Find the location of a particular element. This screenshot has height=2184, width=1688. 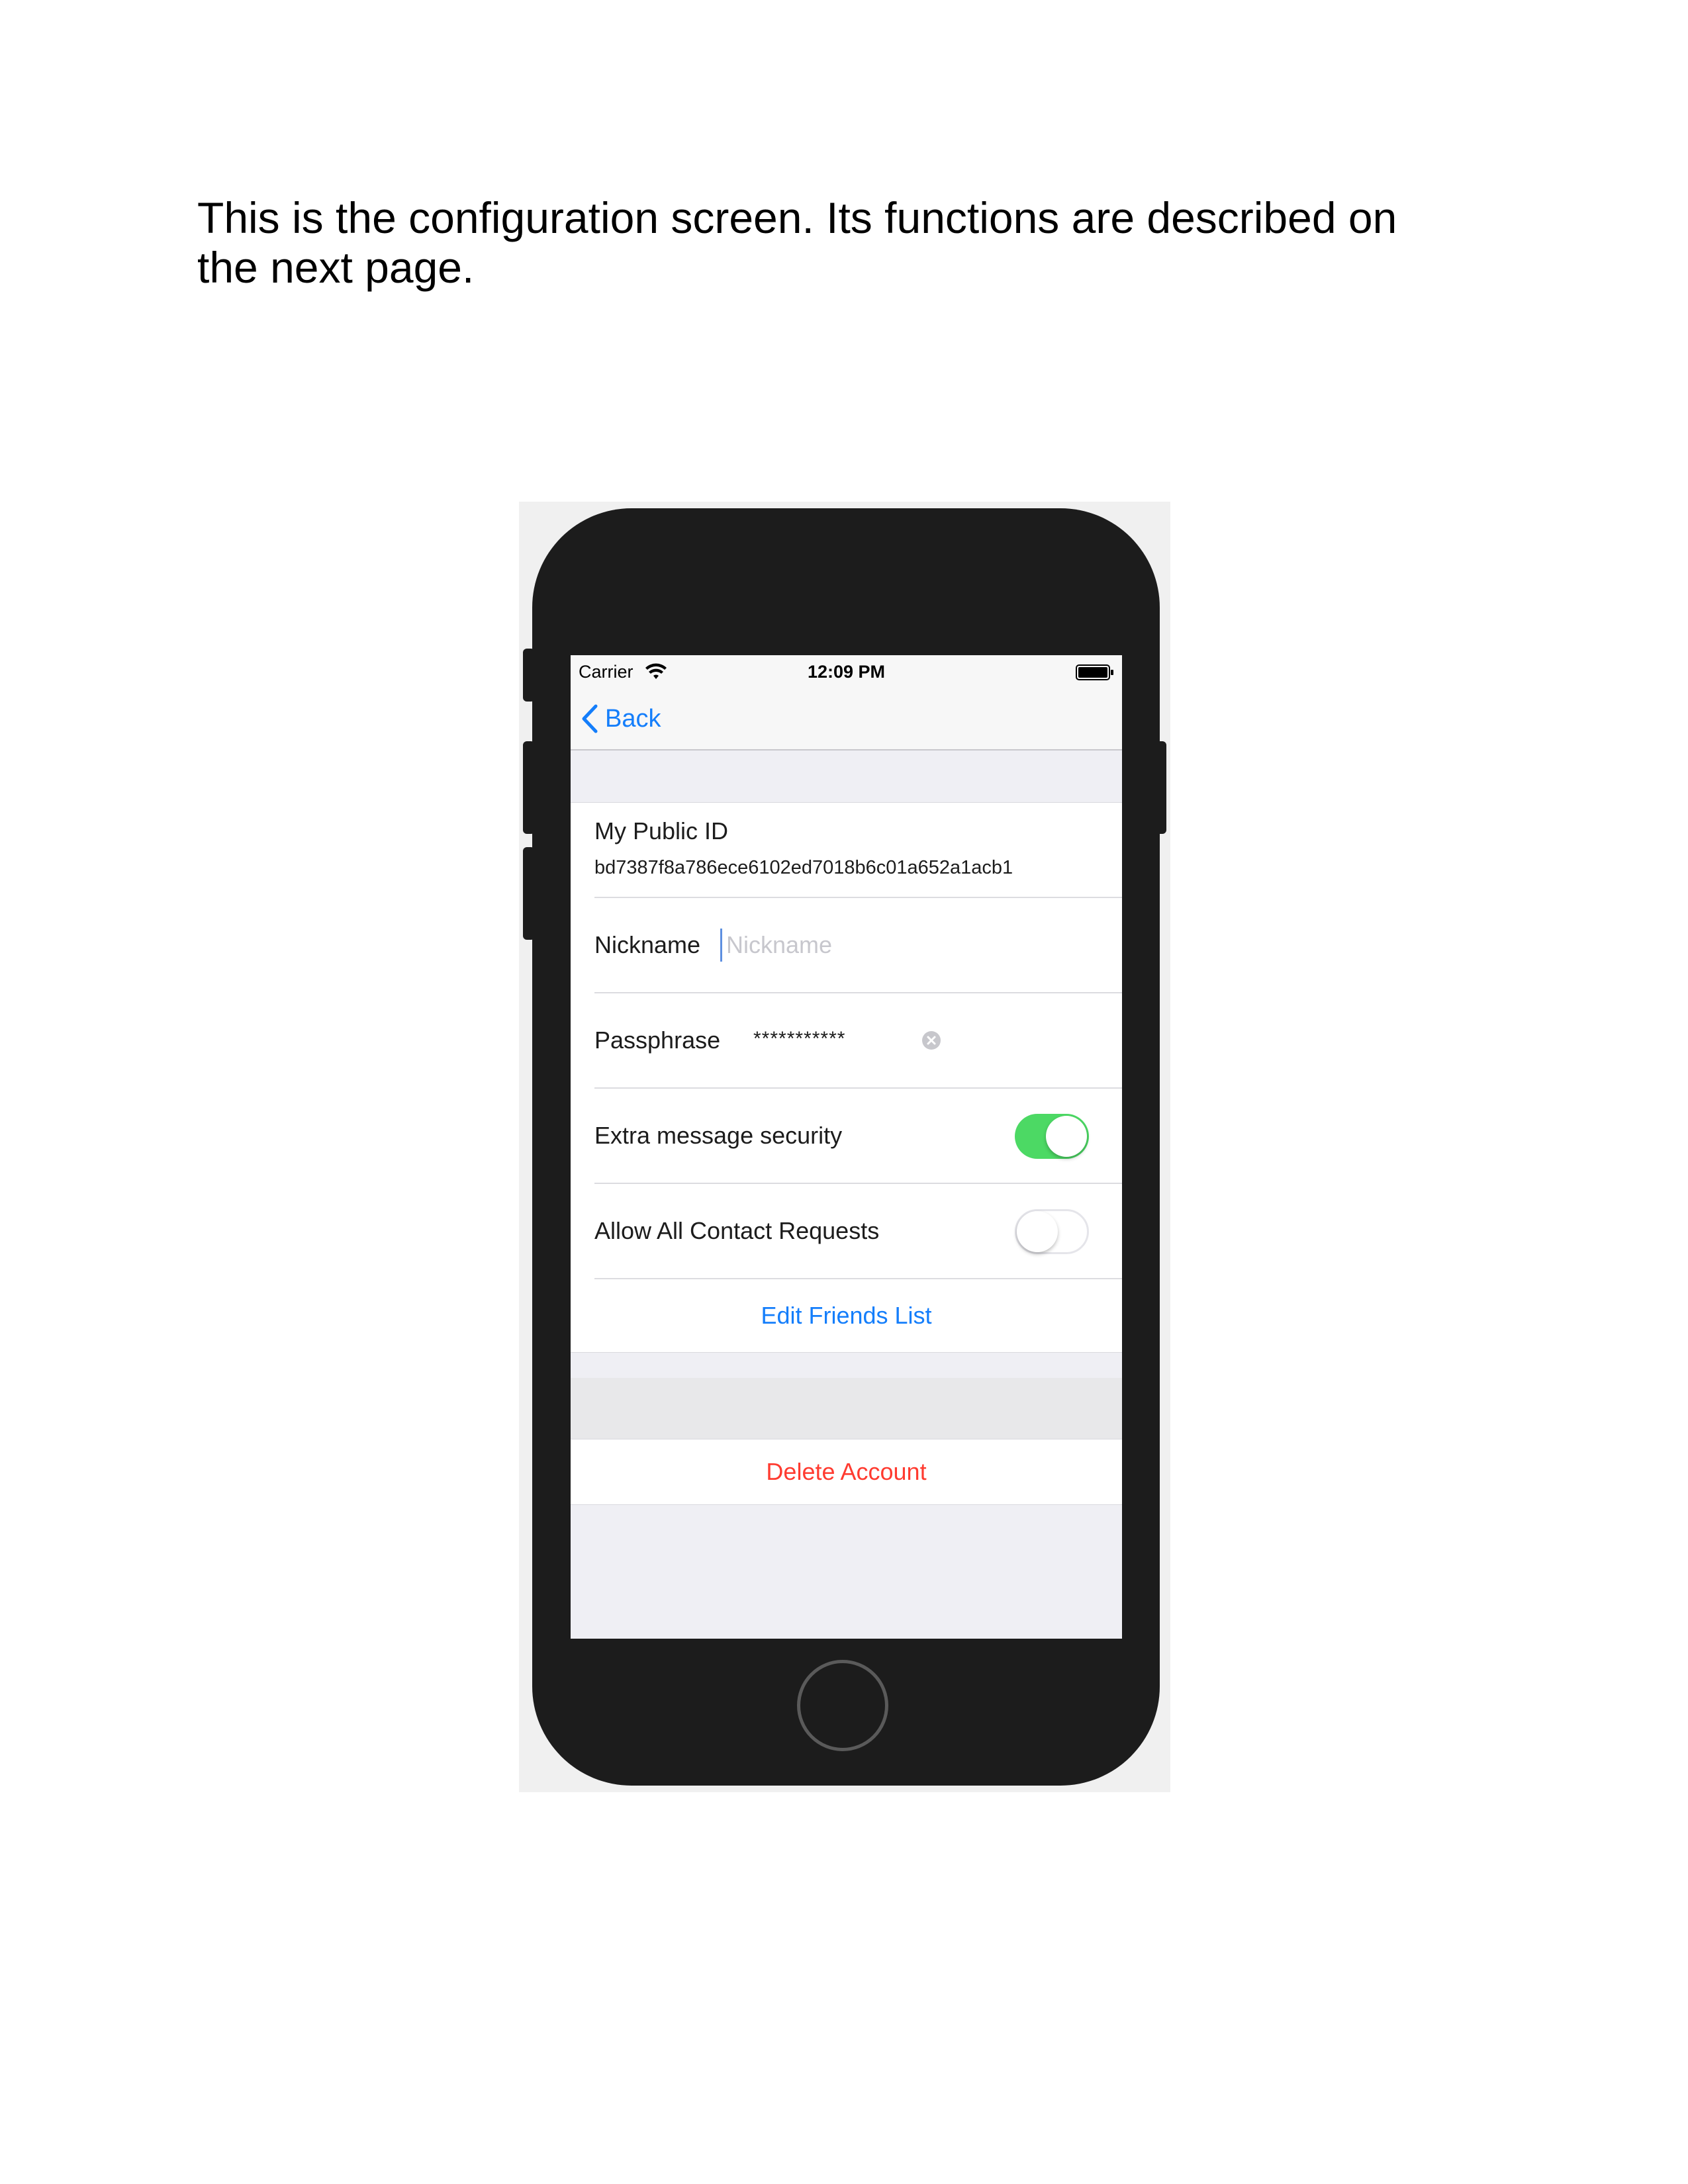

back-label: Back is located at coordinates (633, 718).